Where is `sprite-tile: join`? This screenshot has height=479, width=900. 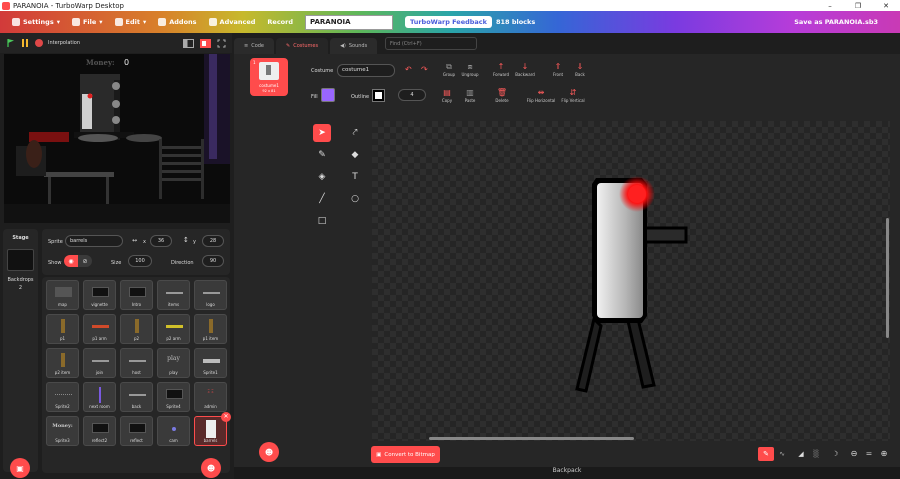 sprite-tile: join is located at coordinates (99, 363).